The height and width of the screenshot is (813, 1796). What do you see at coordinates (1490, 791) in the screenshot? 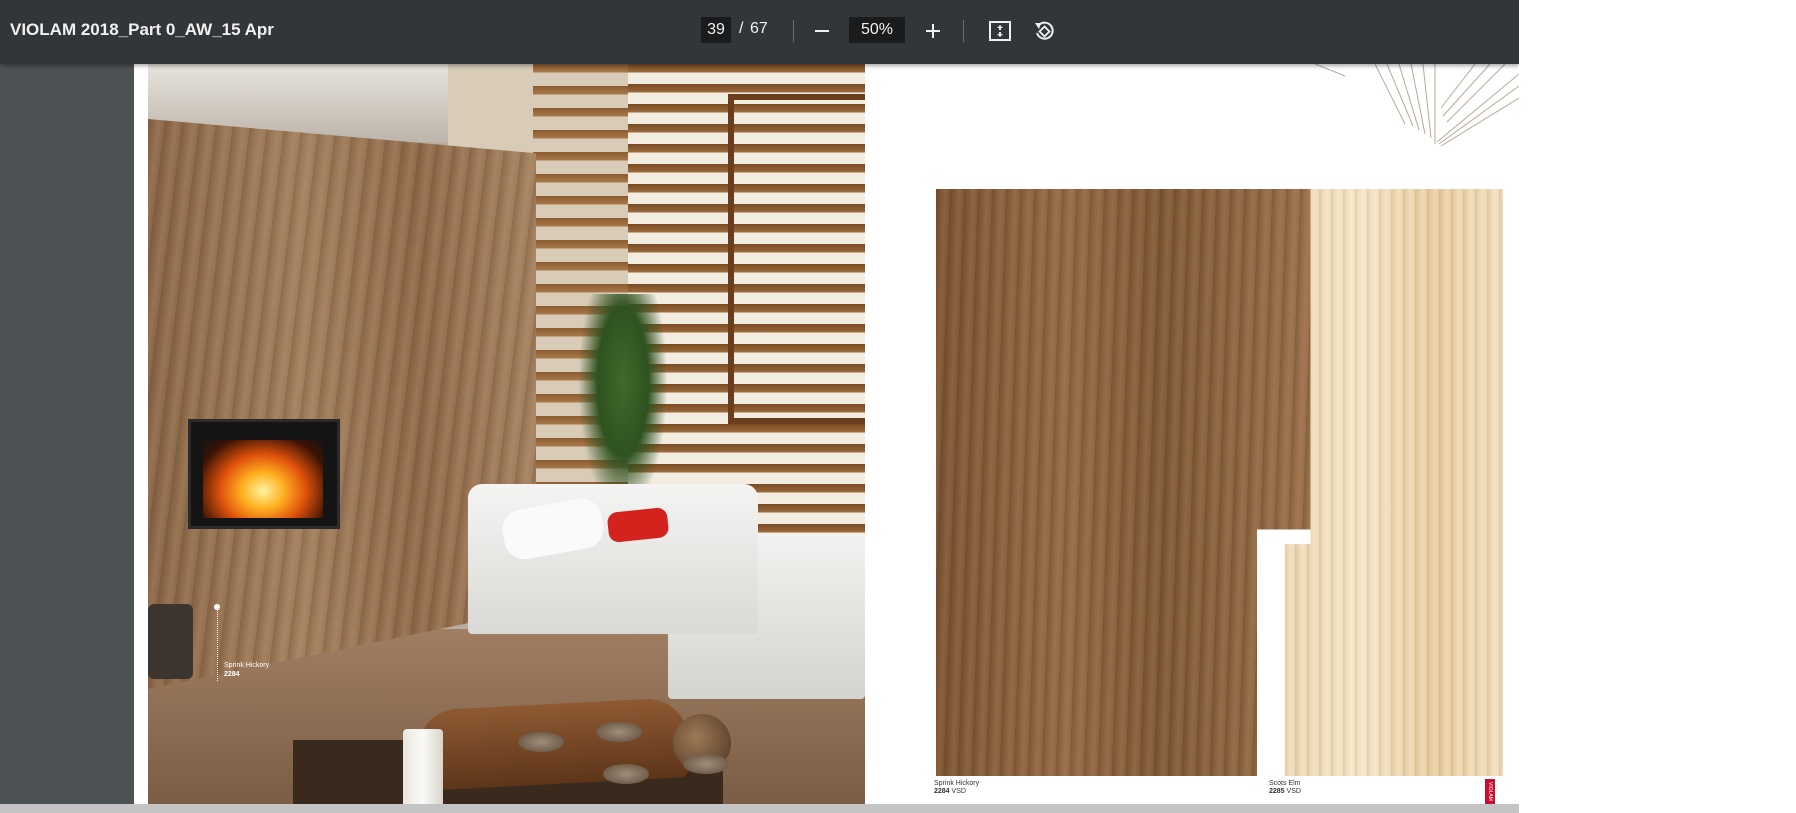
I see `brand-tab: VIOLAM` at bounding box center [1490, 791].